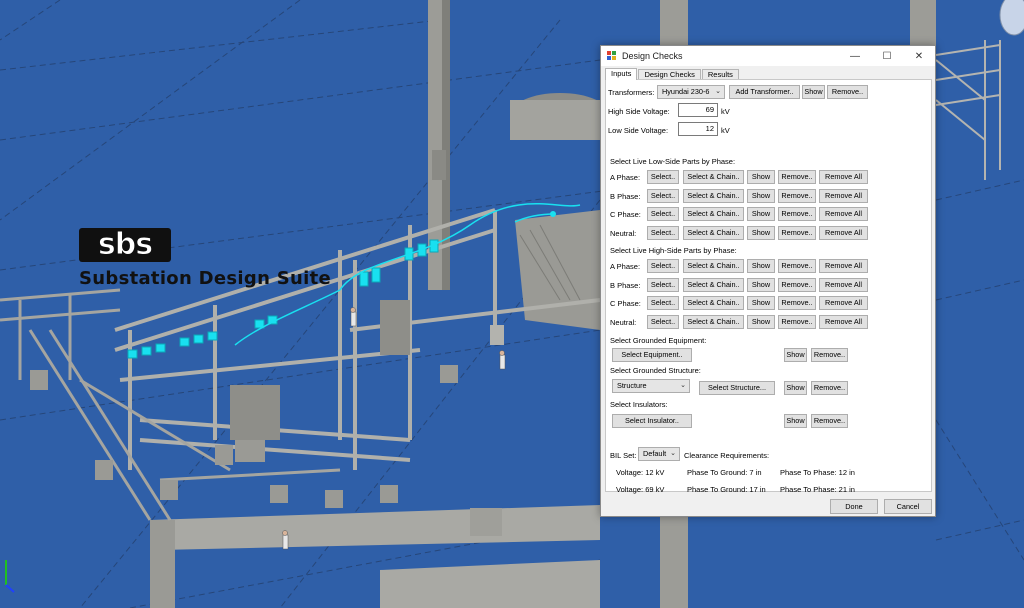 The width and height of the screenshot is (1024, 608). I want to click on requirement-voltage: Voltage: 12 kV, so click(640, 472).